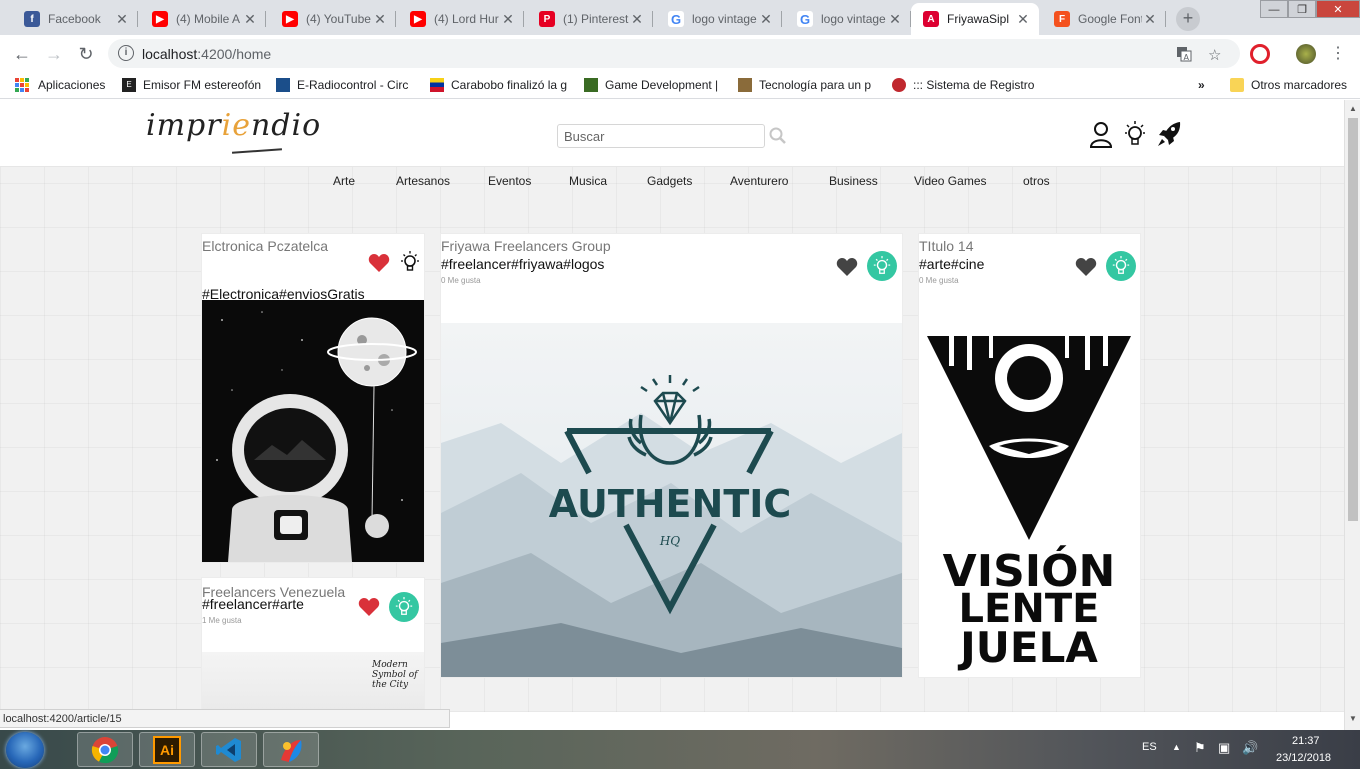 The height and width of the screenshot is (769, 1360). I want to click on taskbar-app, so click(291, 749).